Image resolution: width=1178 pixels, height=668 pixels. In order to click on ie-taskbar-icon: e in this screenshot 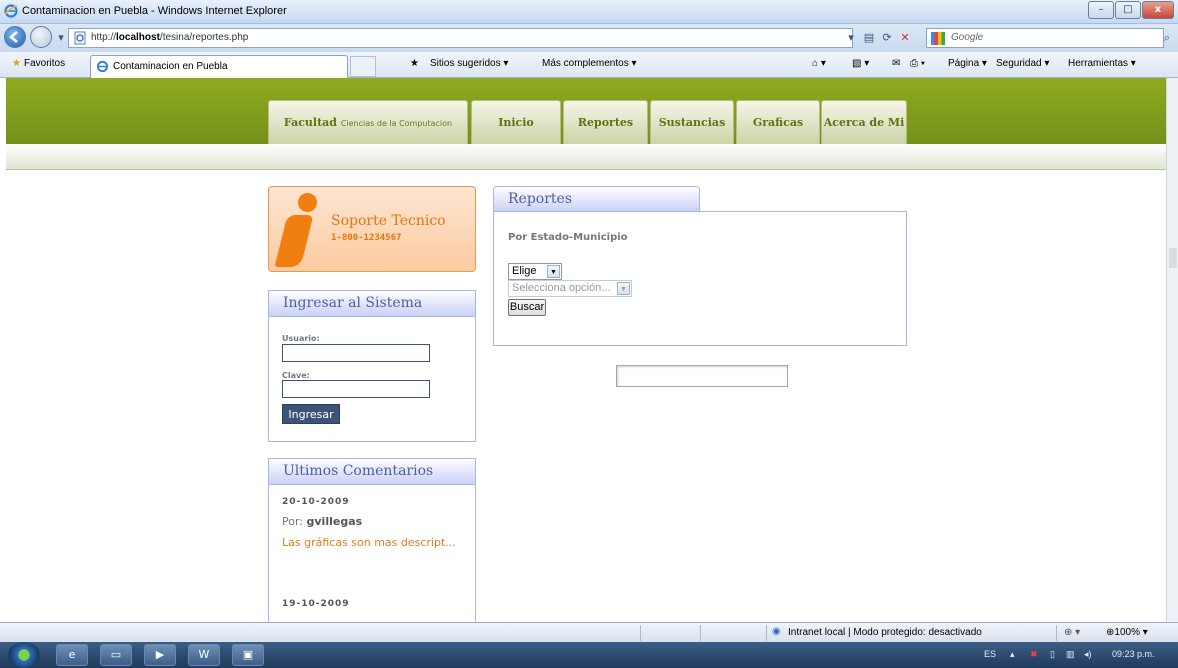, I will do `click(72, 655)`.